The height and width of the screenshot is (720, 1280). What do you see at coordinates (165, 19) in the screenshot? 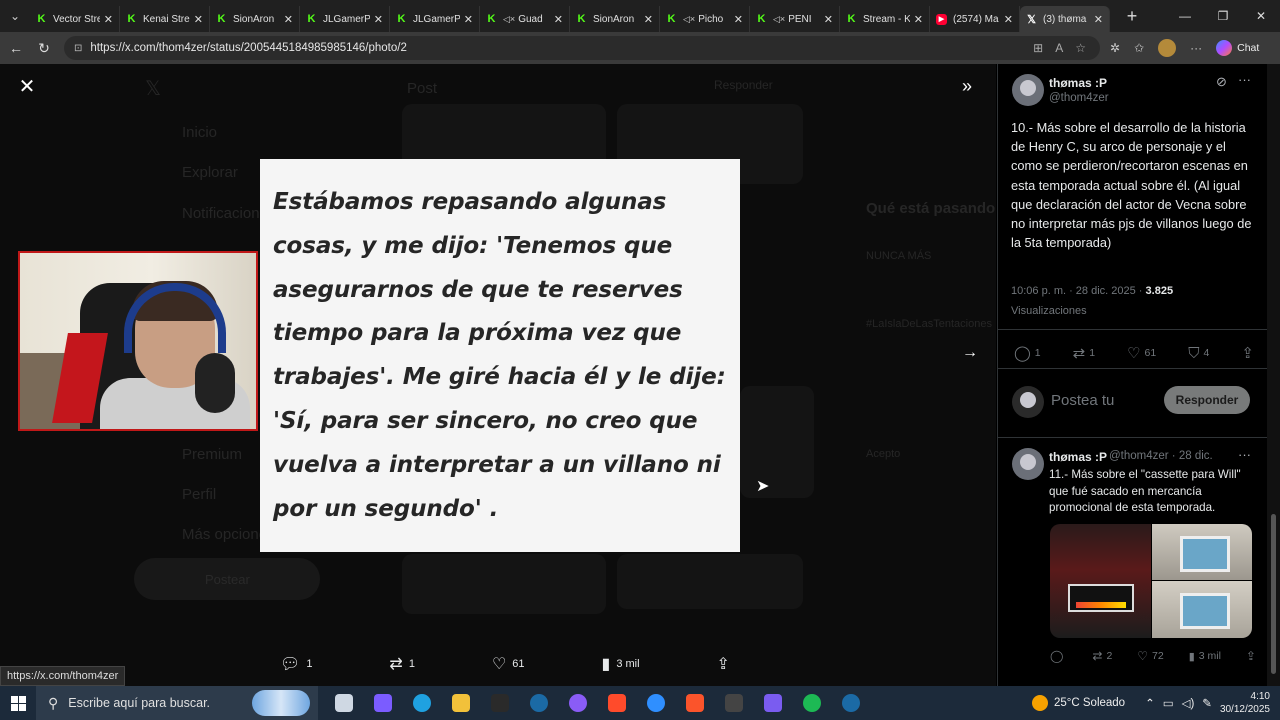
I see `browser-tab: K Kenai Strea ✕` at bounding box center [165, 19].